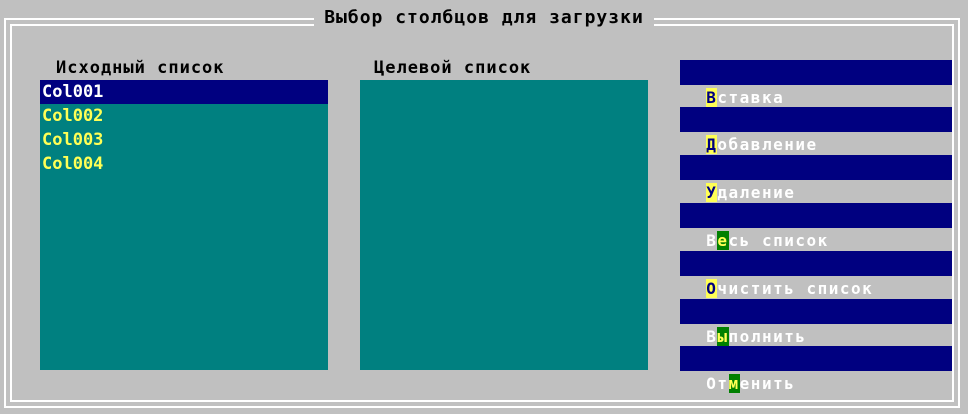 This screenshot has width=968, height=414. I want to click on add-button: Добавление, so click(816, 130).